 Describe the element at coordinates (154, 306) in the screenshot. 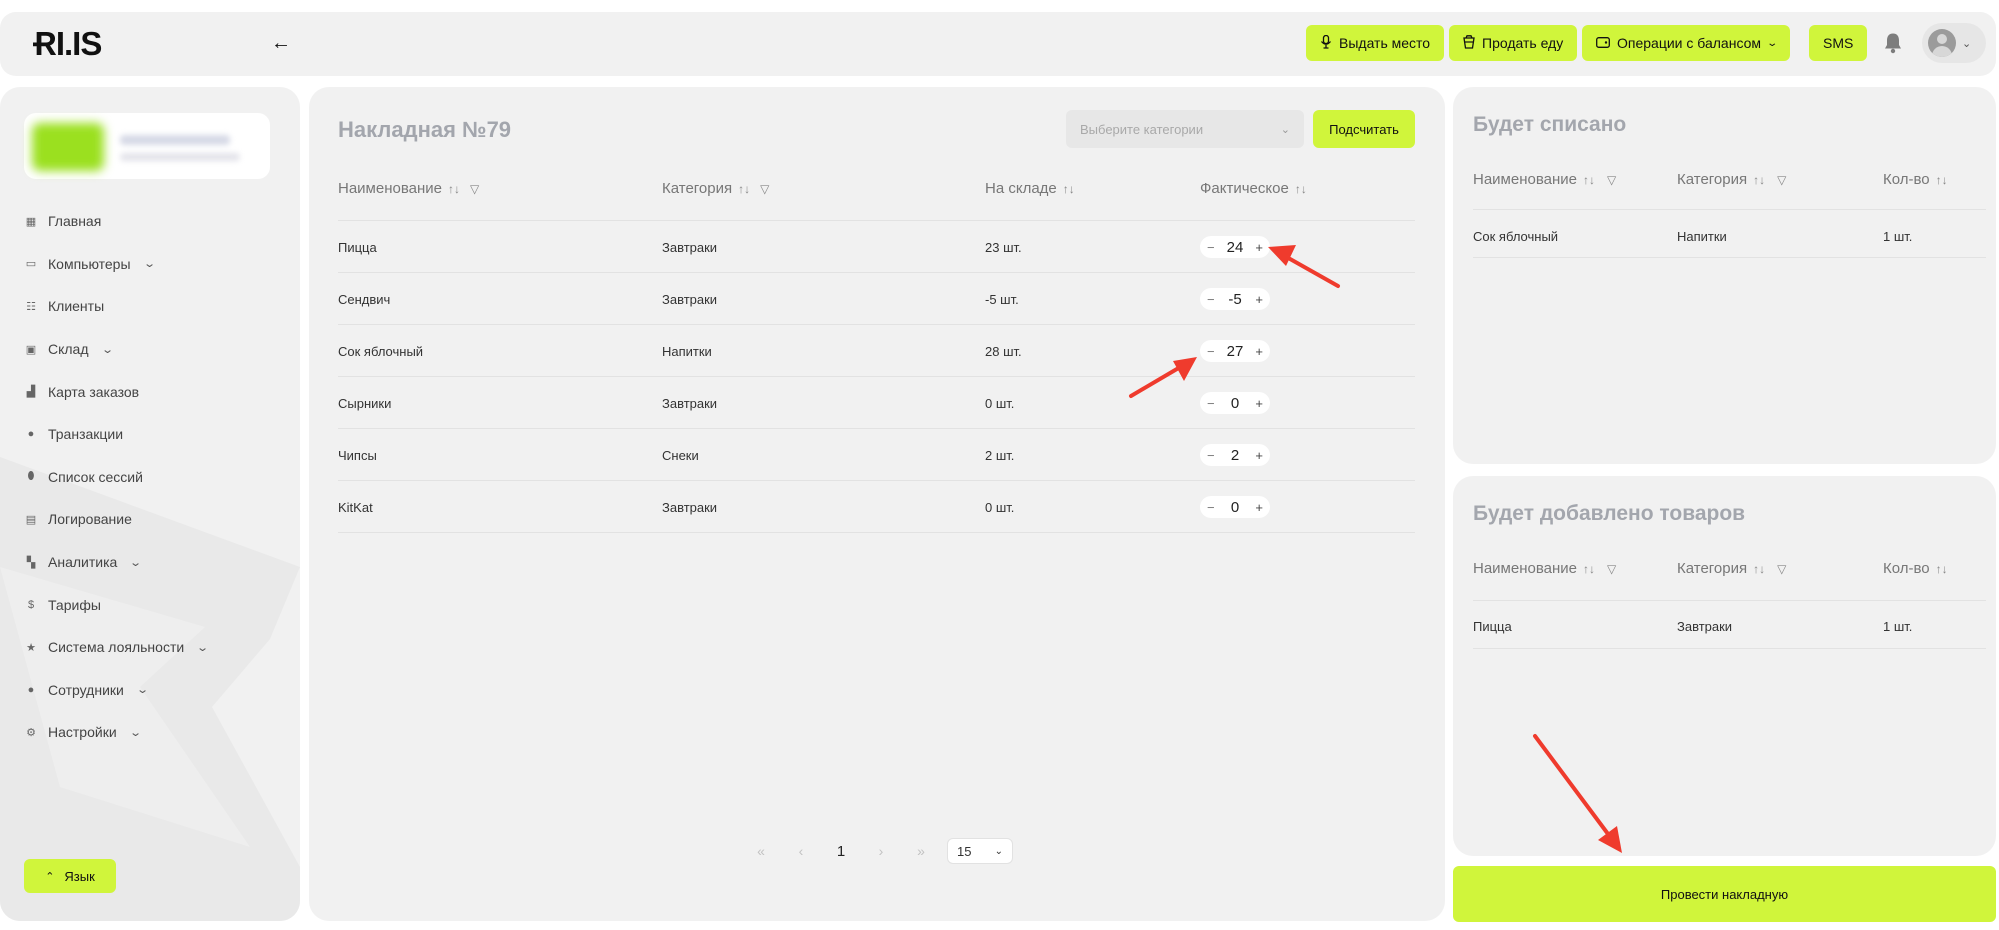

I see `sidebar-item-clients: ☷ Клиенты` at that location.